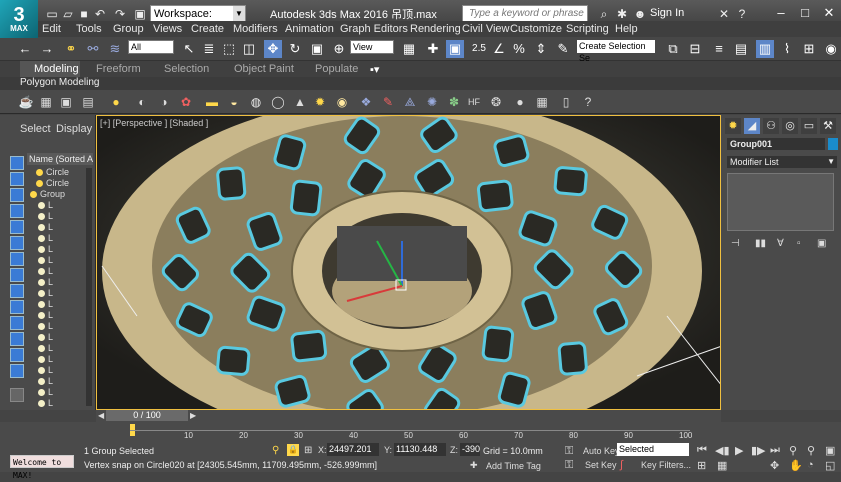 Image resolution: width=841 pixels, height=482 pixels. What do you see at coordinates (673, 49) in the screenshot?
I see `mirror-icon: ⧉` at bounding box center [673, 49].